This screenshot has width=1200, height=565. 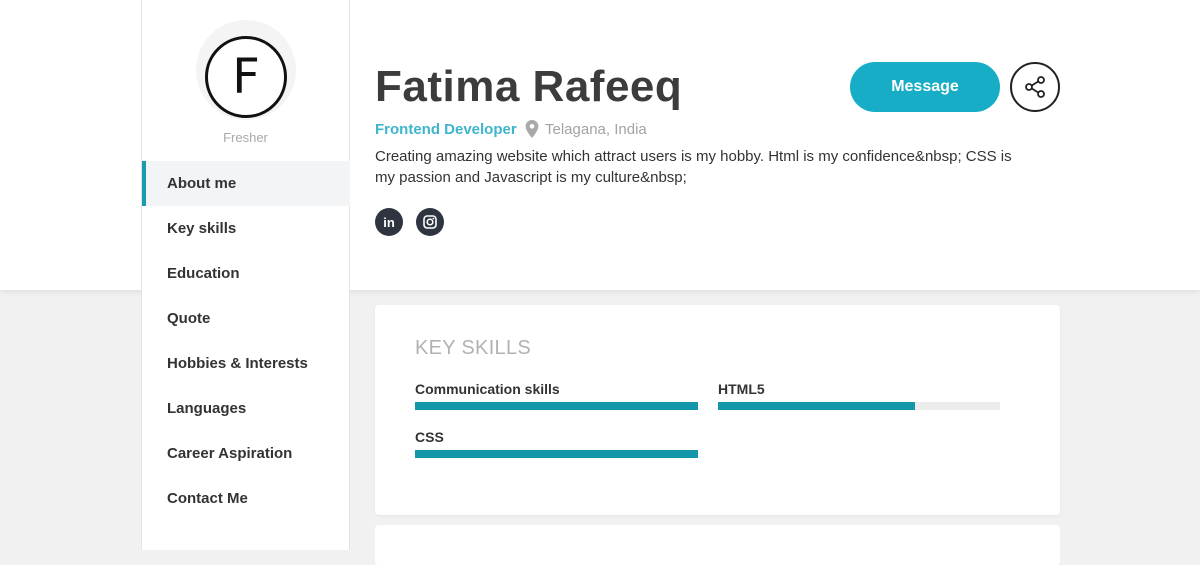 What do you see at coordinates (246, 408) in the screenshot?
I see `sidebar-item-languages: Languages` at bounding box center [246, 408].